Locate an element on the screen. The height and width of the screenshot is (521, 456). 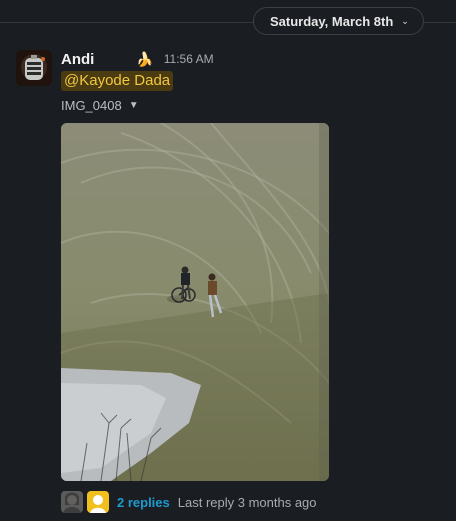
file-name: IMG_0408 is located at coordinates (91, 105).